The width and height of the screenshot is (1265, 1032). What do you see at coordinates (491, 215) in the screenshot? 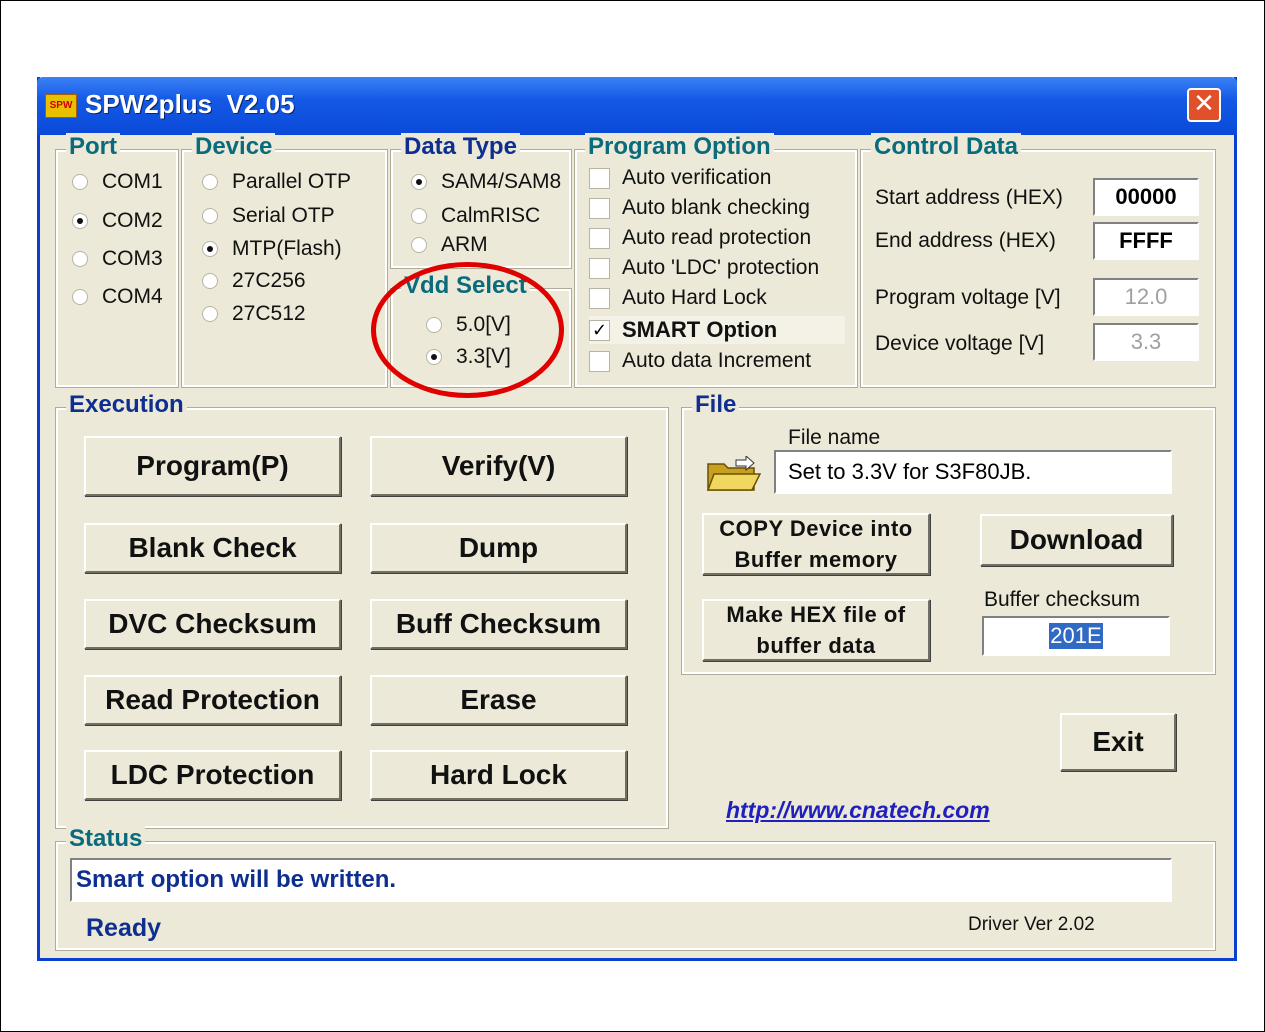
I see `data-type-label: CalmRISC` at bounding box center [491, 215].